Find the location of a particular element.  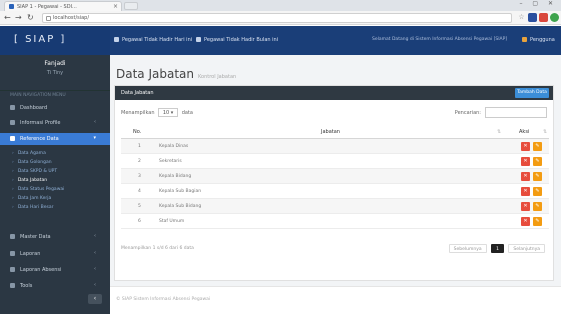

sidebar-item-label: Dashboard is located at coordinates (34, 108).